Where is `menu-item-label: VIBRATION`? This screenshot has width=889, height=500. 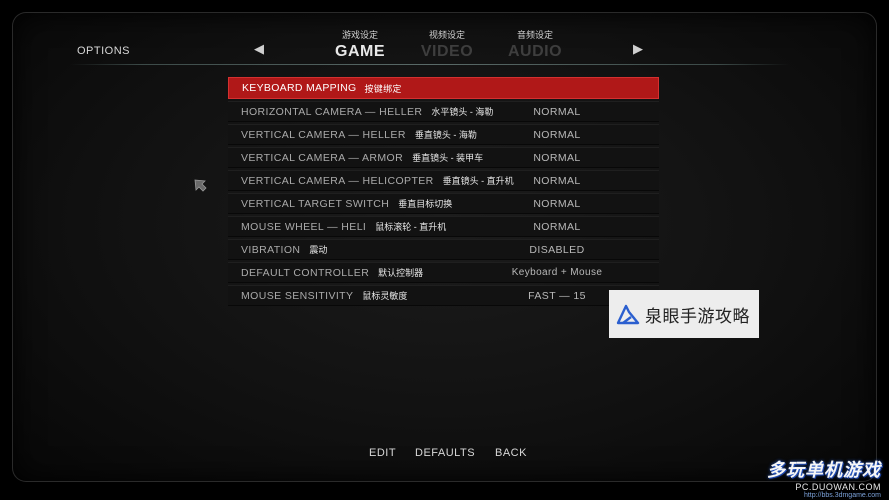
menu-item-label: VIBRATION is located at coordinates (271, 249).